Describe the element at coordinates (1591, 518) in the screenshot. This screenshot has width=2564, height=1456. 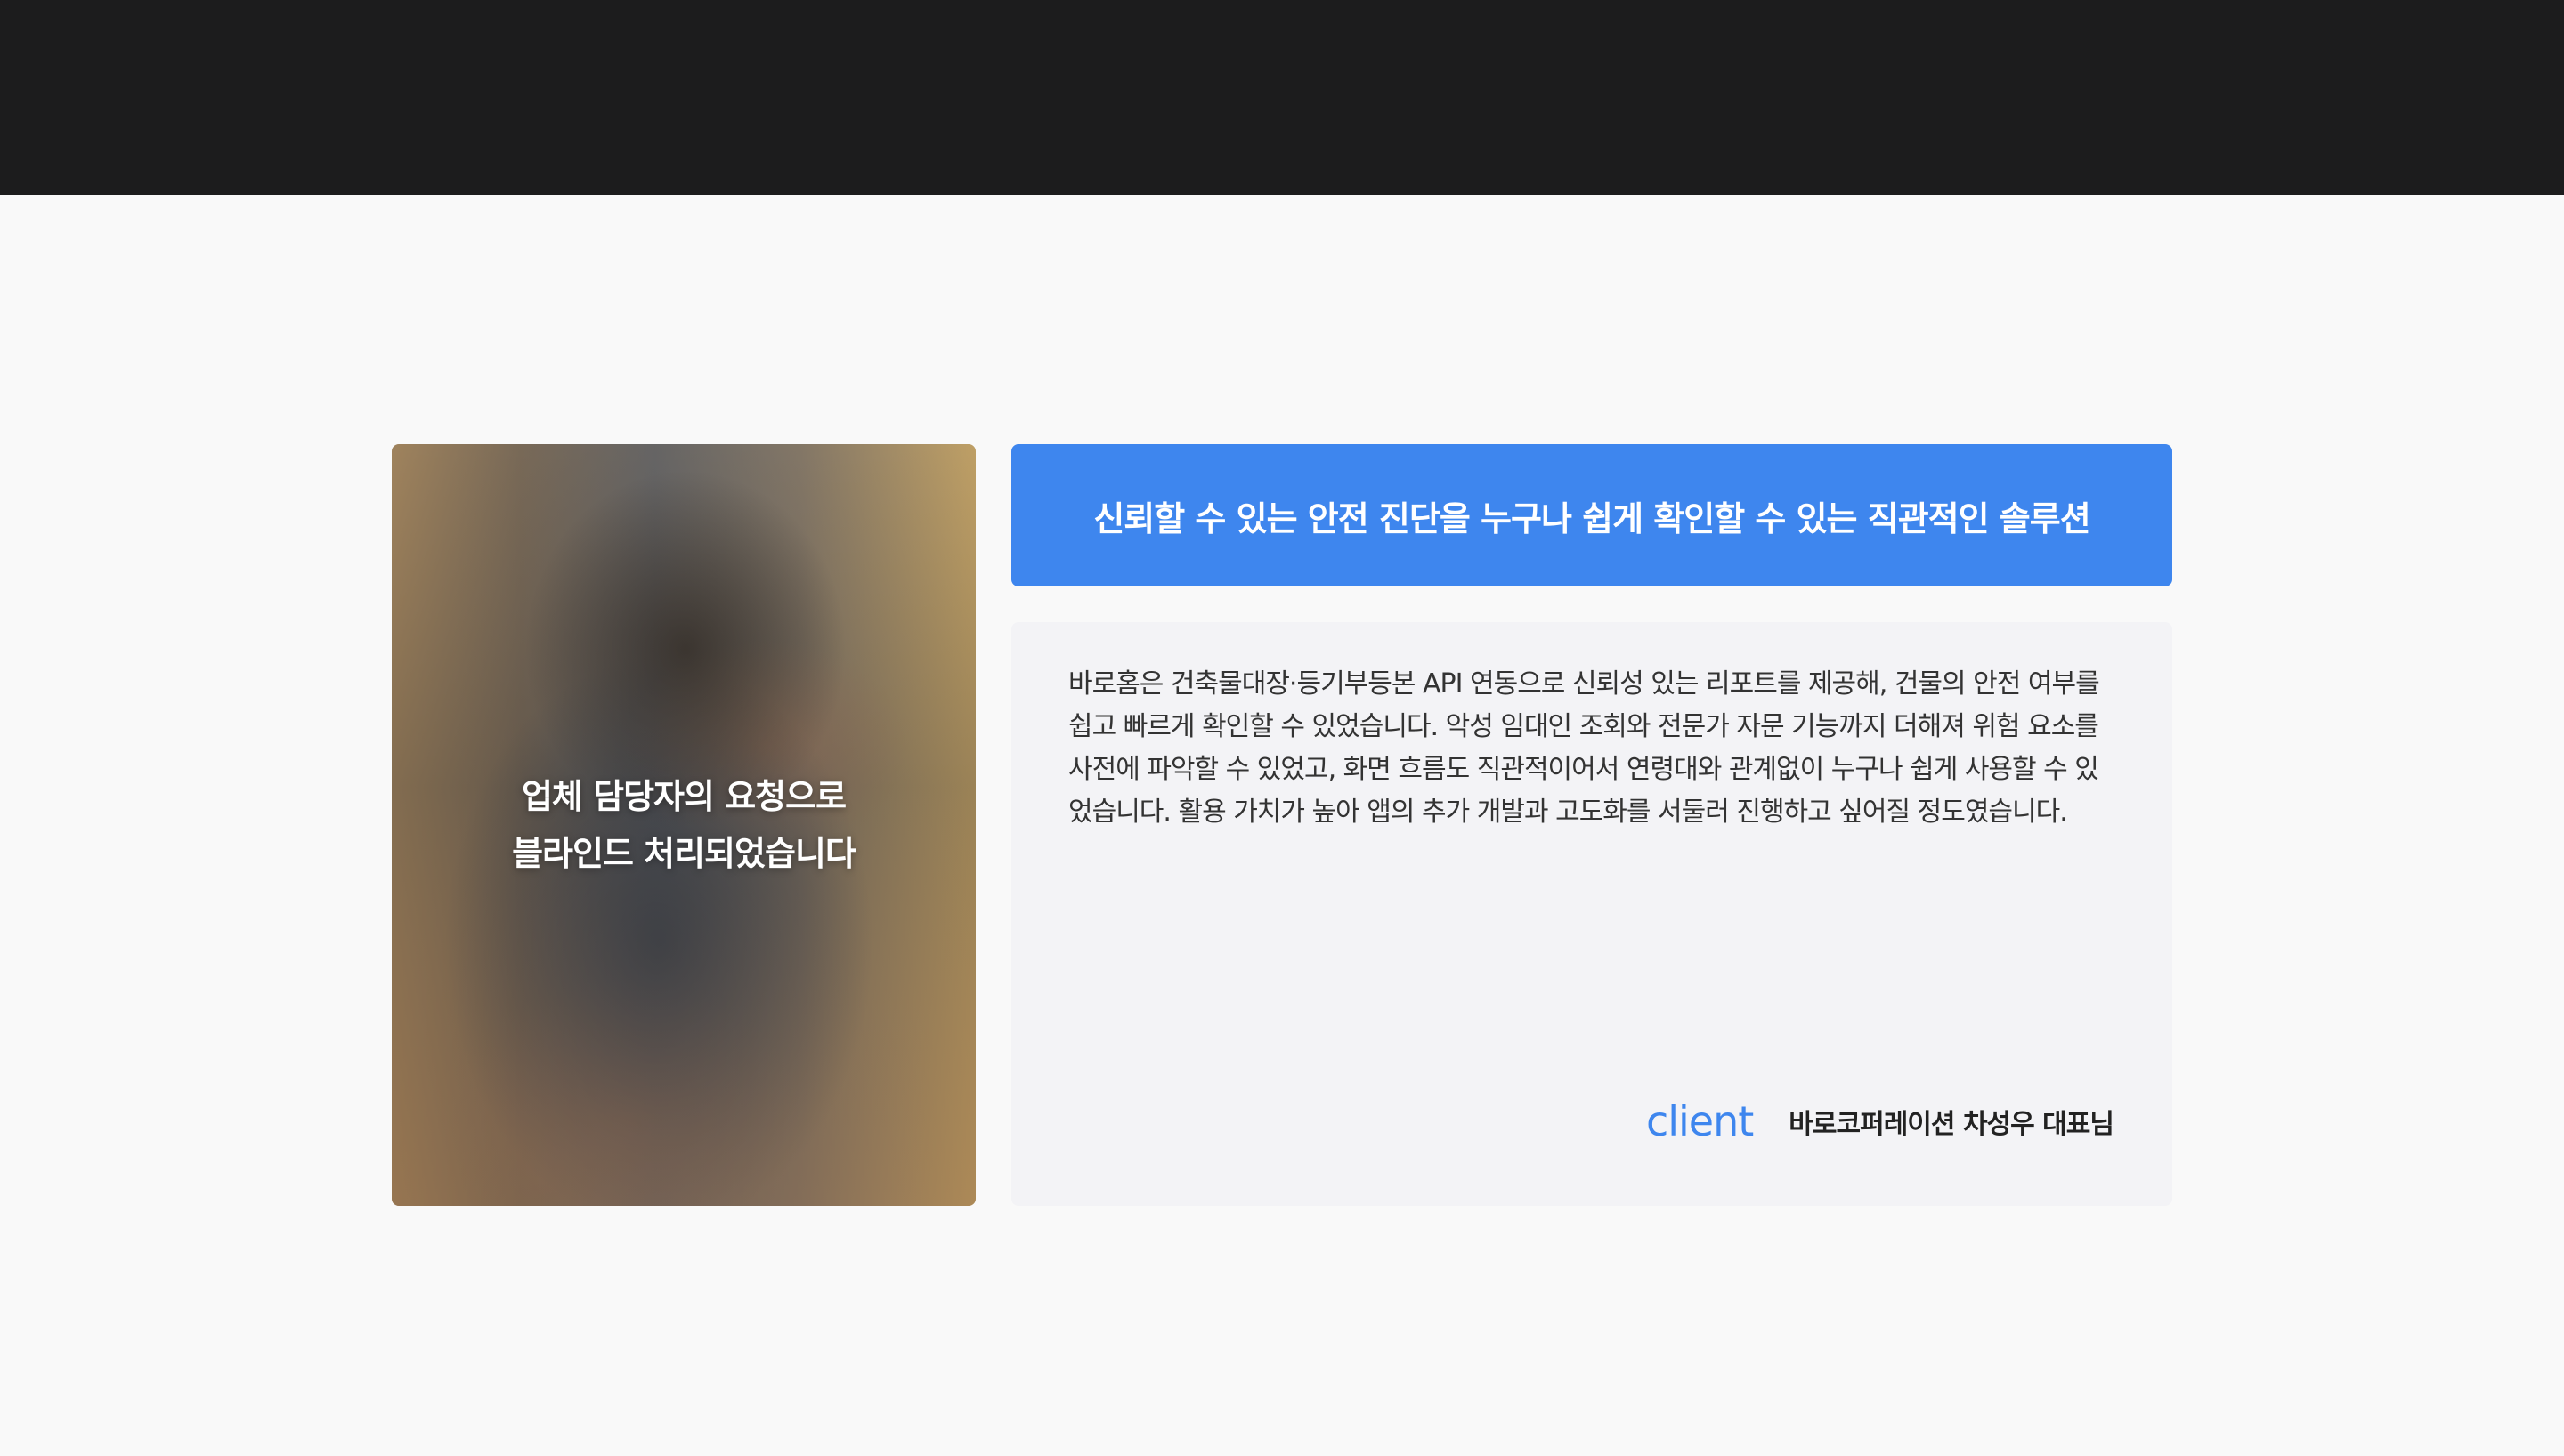
I see `headline-text: 신뢰할 수 있는 안전 진단을 누구나 쉽게 확인할 수 있는 직관적인 솔루션` at that location.